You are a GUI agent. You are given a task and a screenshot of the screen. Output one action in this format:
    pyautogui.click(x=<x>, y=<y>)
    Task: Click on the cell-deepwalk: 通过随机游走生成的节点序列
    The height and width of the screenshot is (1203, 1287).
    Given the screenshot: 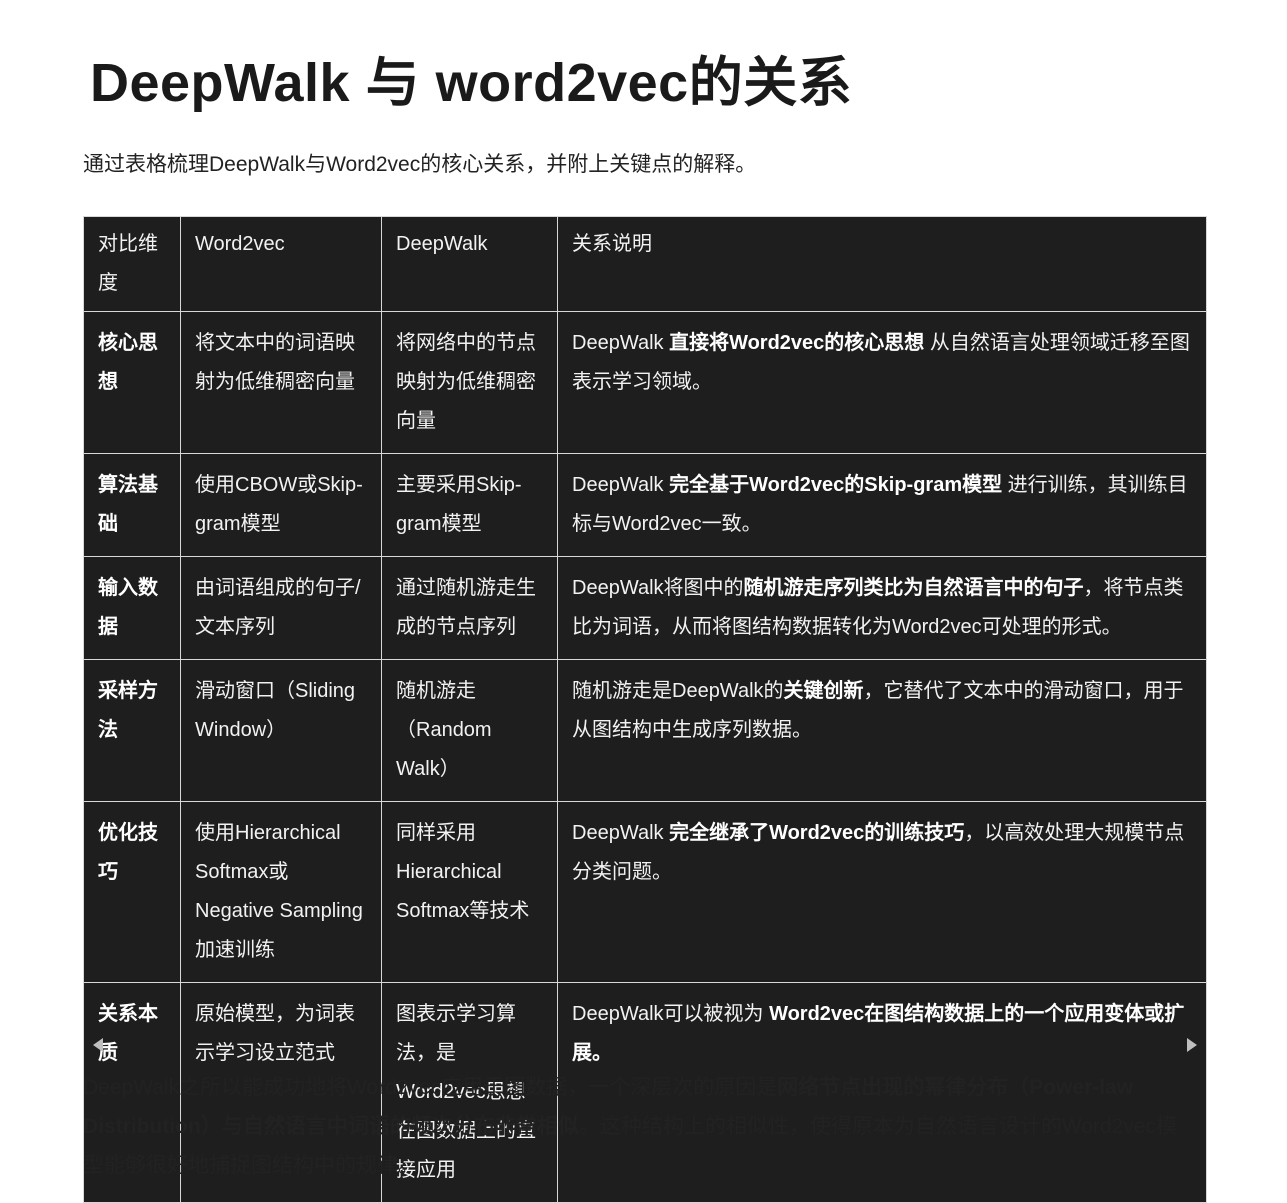 What is the action you would take?
    pyautogui.click(x=469, y=608)
    